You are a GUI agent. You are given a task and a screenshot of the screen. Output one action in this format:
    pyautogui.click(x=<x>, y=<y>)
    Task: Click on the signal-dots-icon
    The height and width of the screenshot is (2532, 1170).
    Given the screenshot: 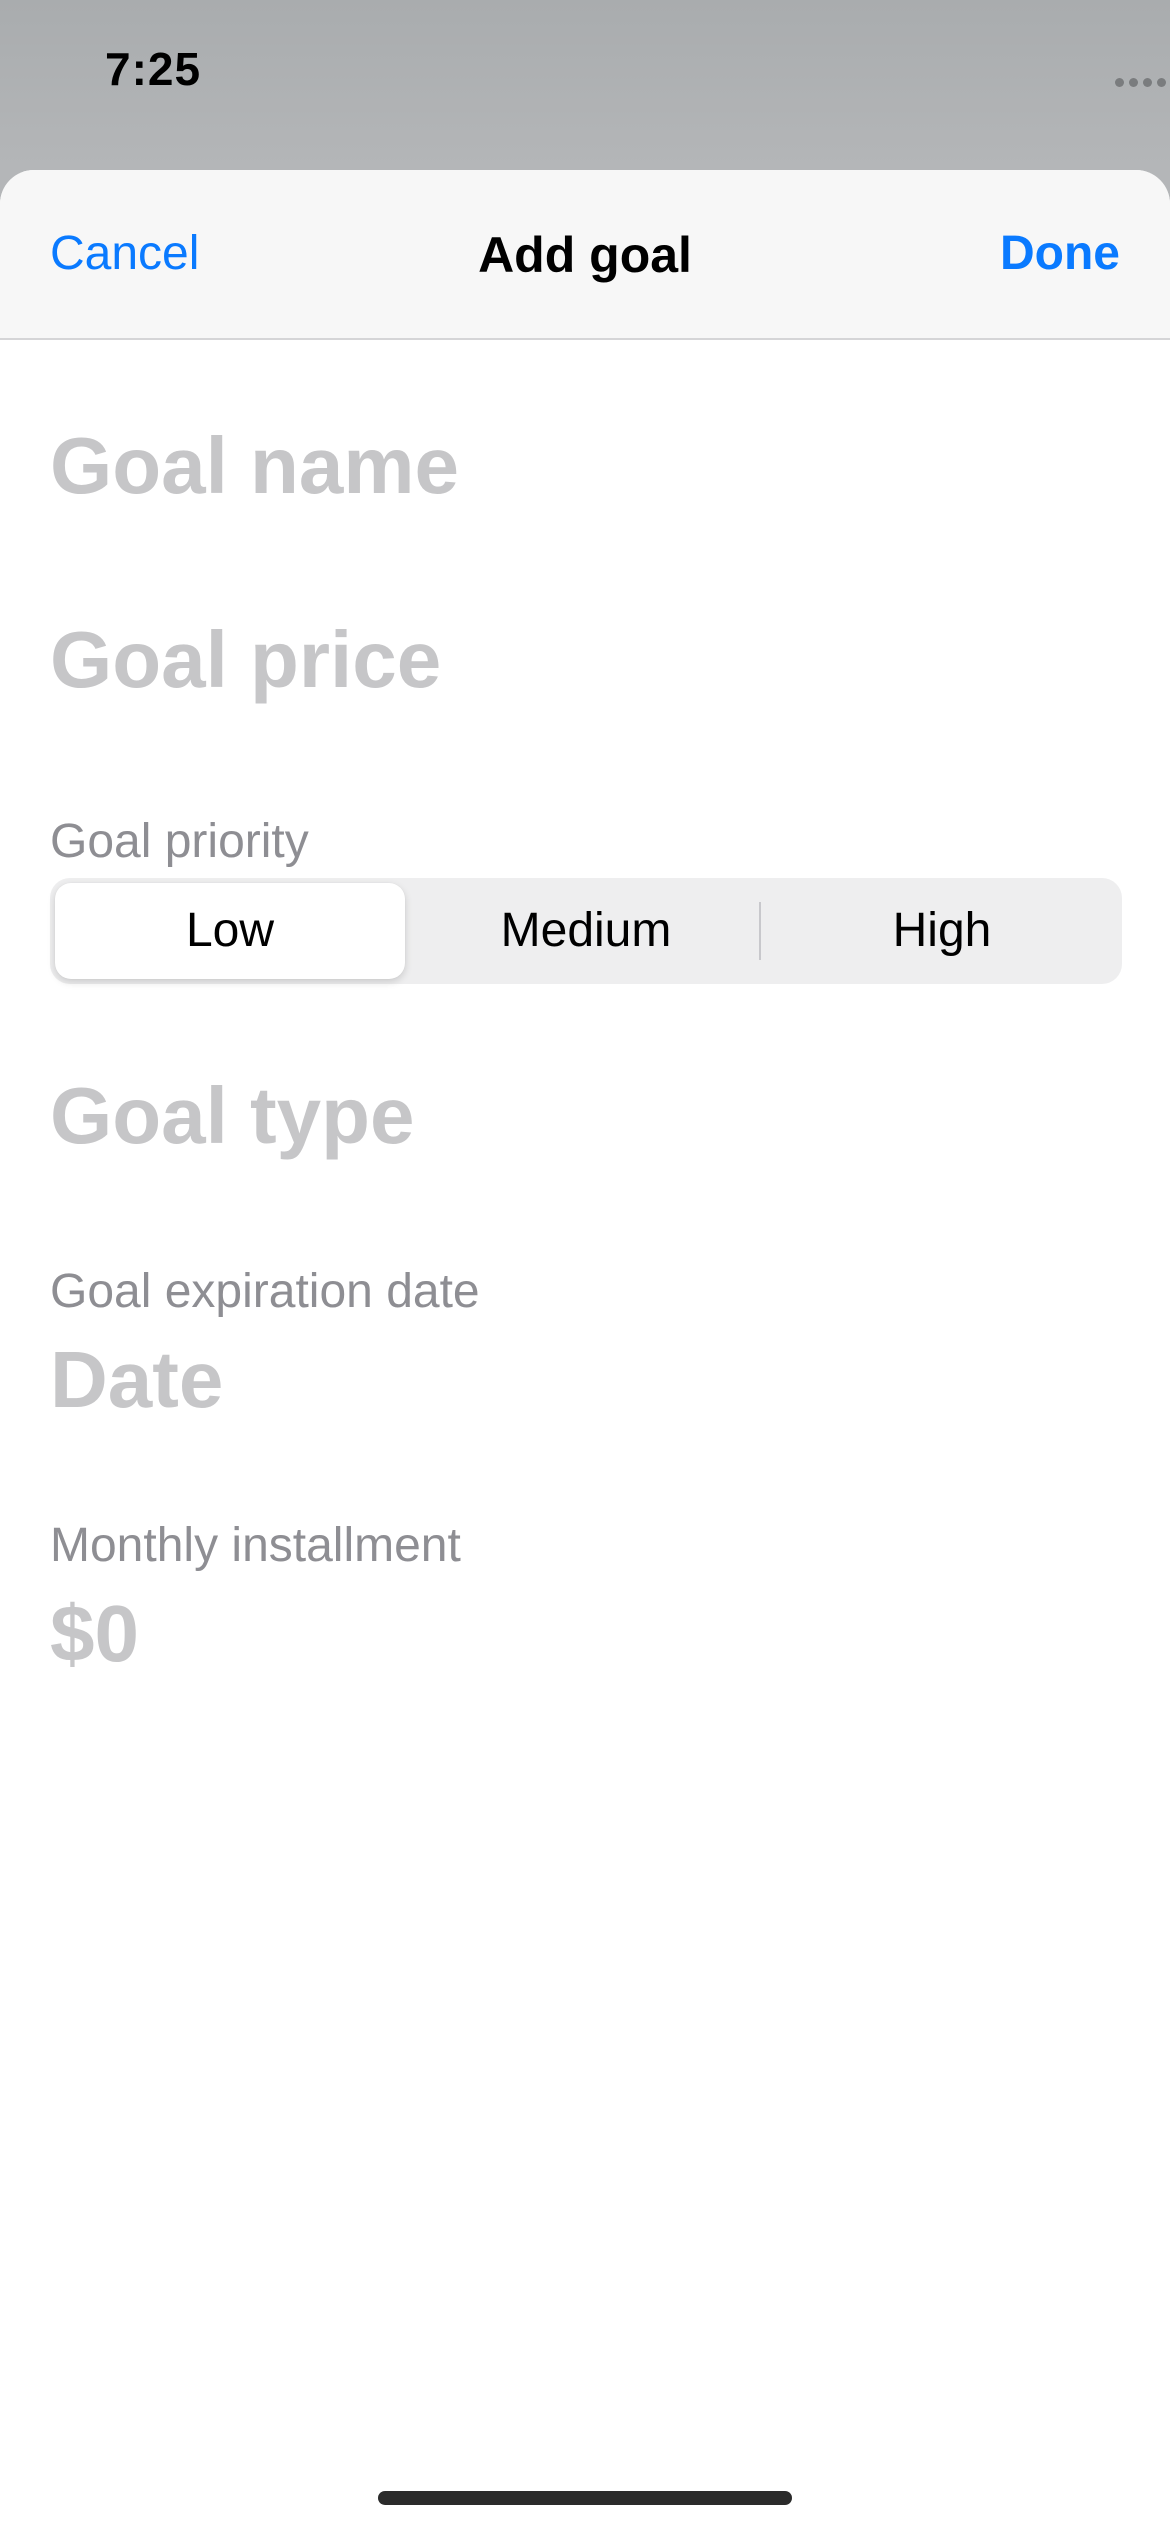 What is the action you would take?
    pyautogui.click(x=1141, y=83)
    